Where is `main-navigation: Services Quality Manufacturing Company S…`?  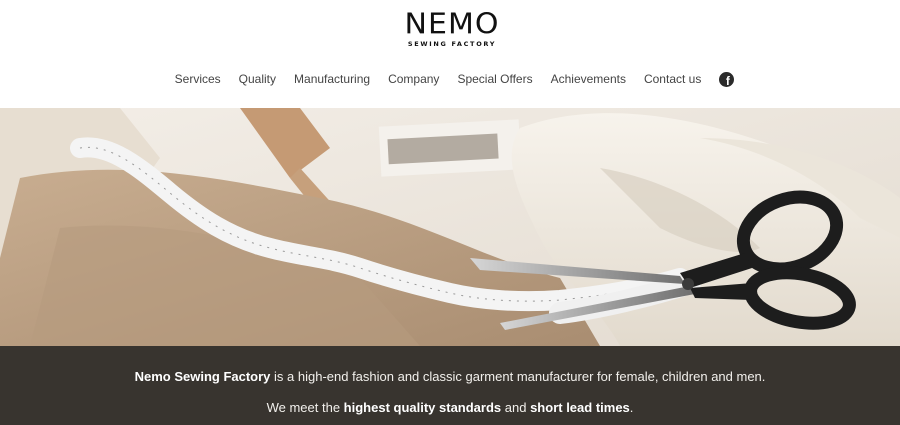 main-navigation: Services Quality Manufacturing Company S… is located at coordinates (450, 79).